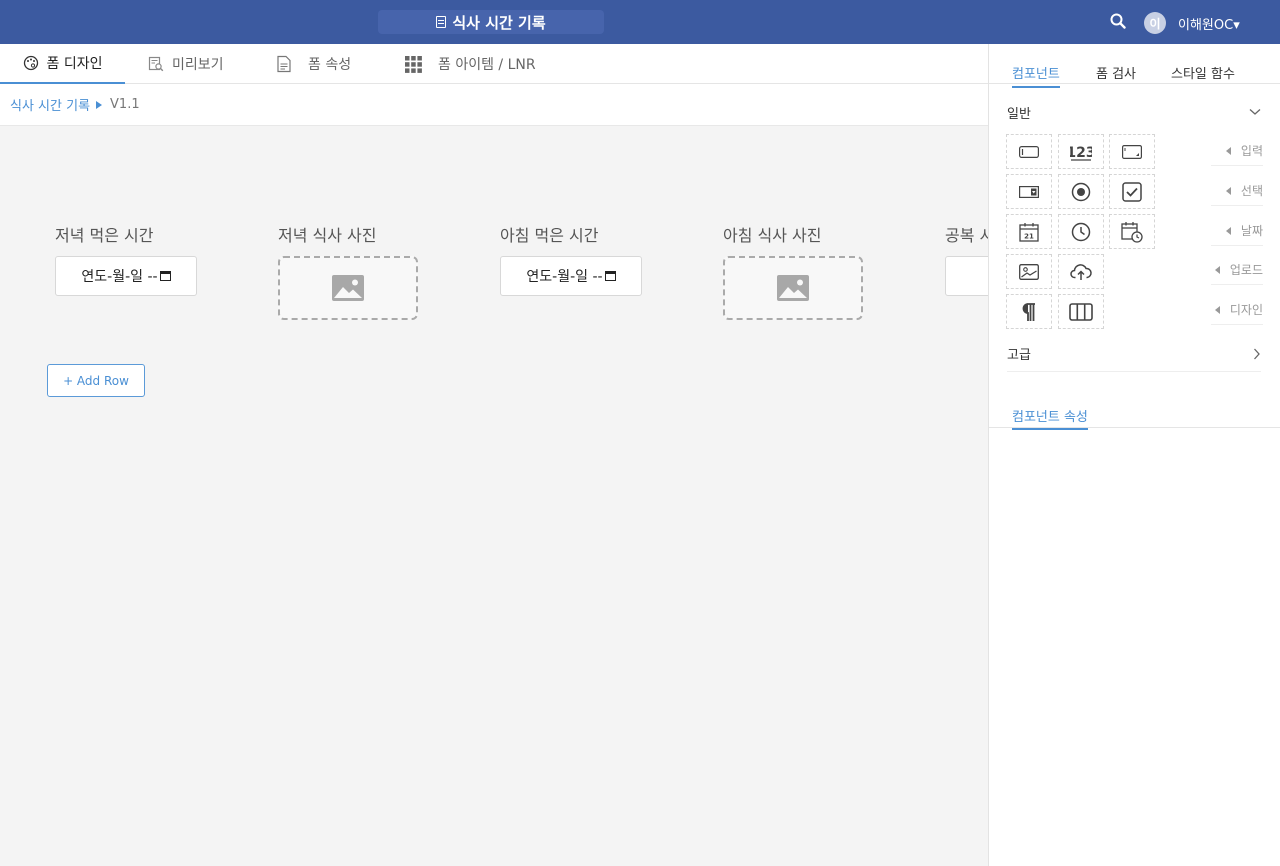  Describe the element at coordinates (1246, 310) in the screenshot. I see `category-label: 디자인` at that location.